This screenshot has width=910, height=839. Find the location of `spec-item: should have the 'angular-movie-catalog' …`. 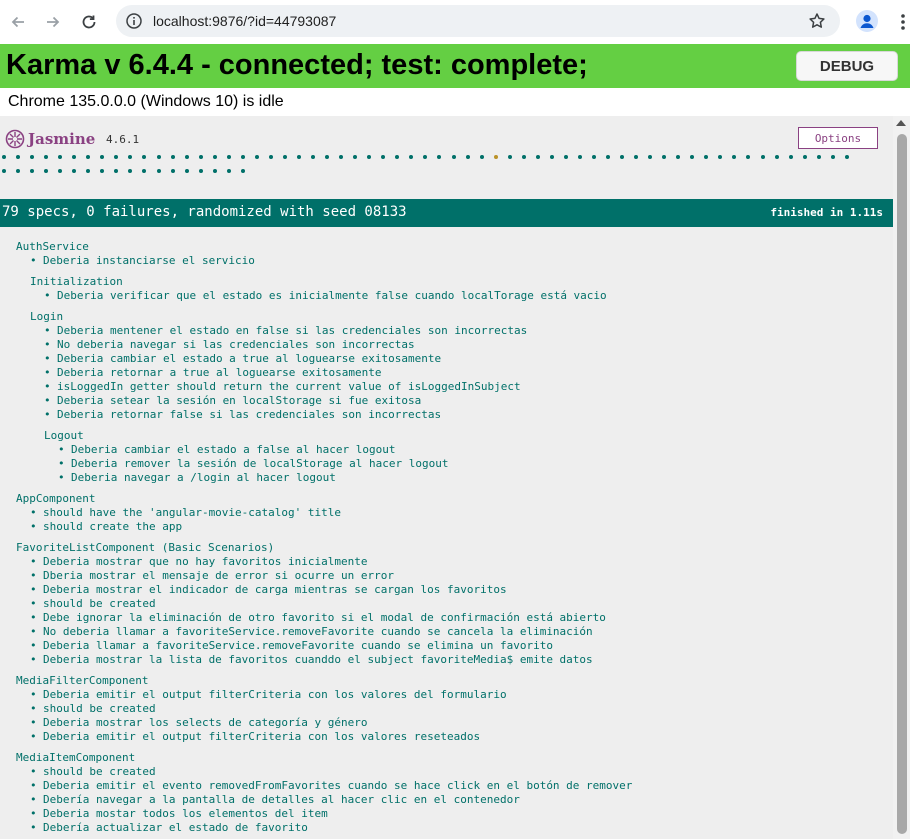

spec-item: should have the 'angular-movie-catalog' … is located at coordinates (185, 512).